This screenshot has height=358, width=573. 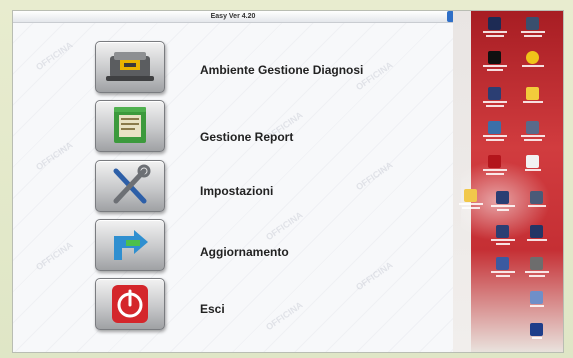 I want to click on menu-label: Gestione Report, so click(x=247, y=137).